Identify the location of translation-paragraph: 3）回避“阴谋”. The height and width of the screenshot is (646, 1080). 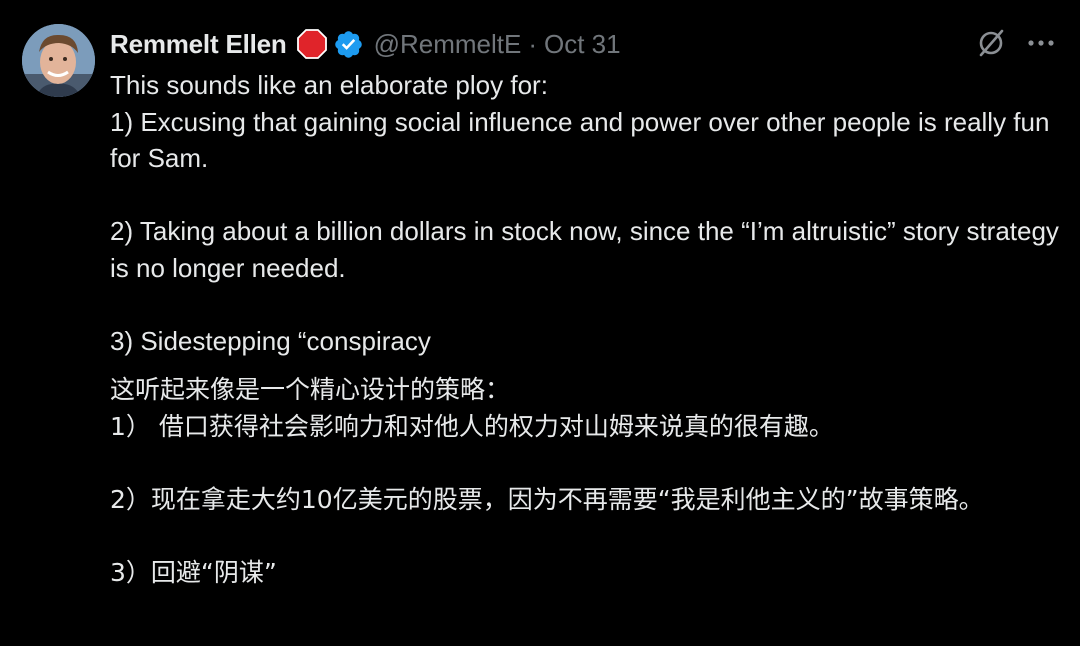
(193, 572).